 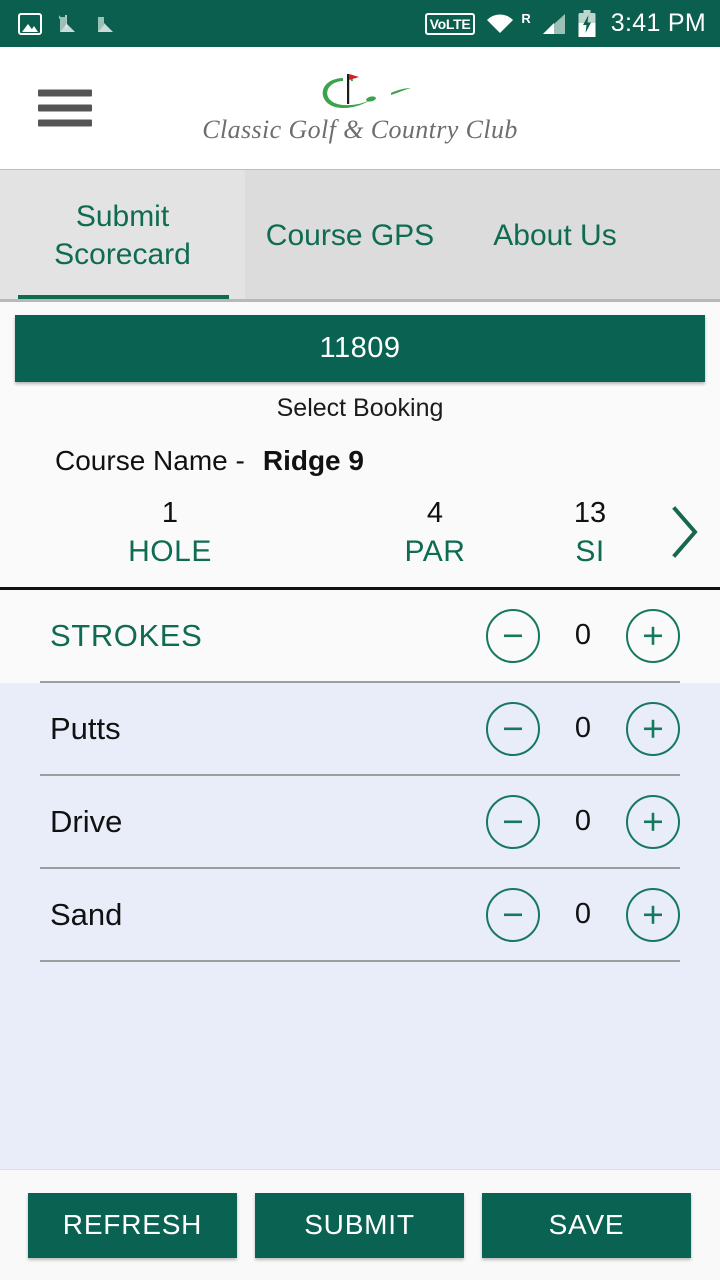 What do you see at coordinates (360, 914) in the screenshot?
I see `score-row-sand: Sand 0` at bounding box center [360, 914].